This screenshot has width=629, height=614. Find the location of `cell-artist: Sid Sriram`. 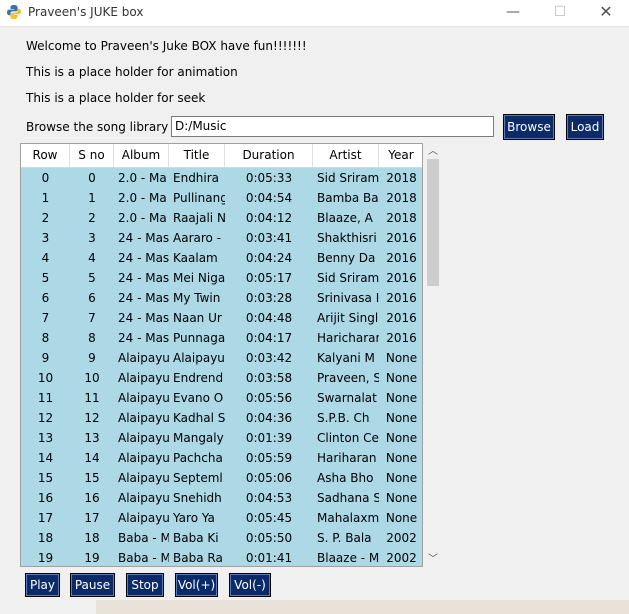

cell-artist: Sid Sriram is located at coordinates (348, 178).